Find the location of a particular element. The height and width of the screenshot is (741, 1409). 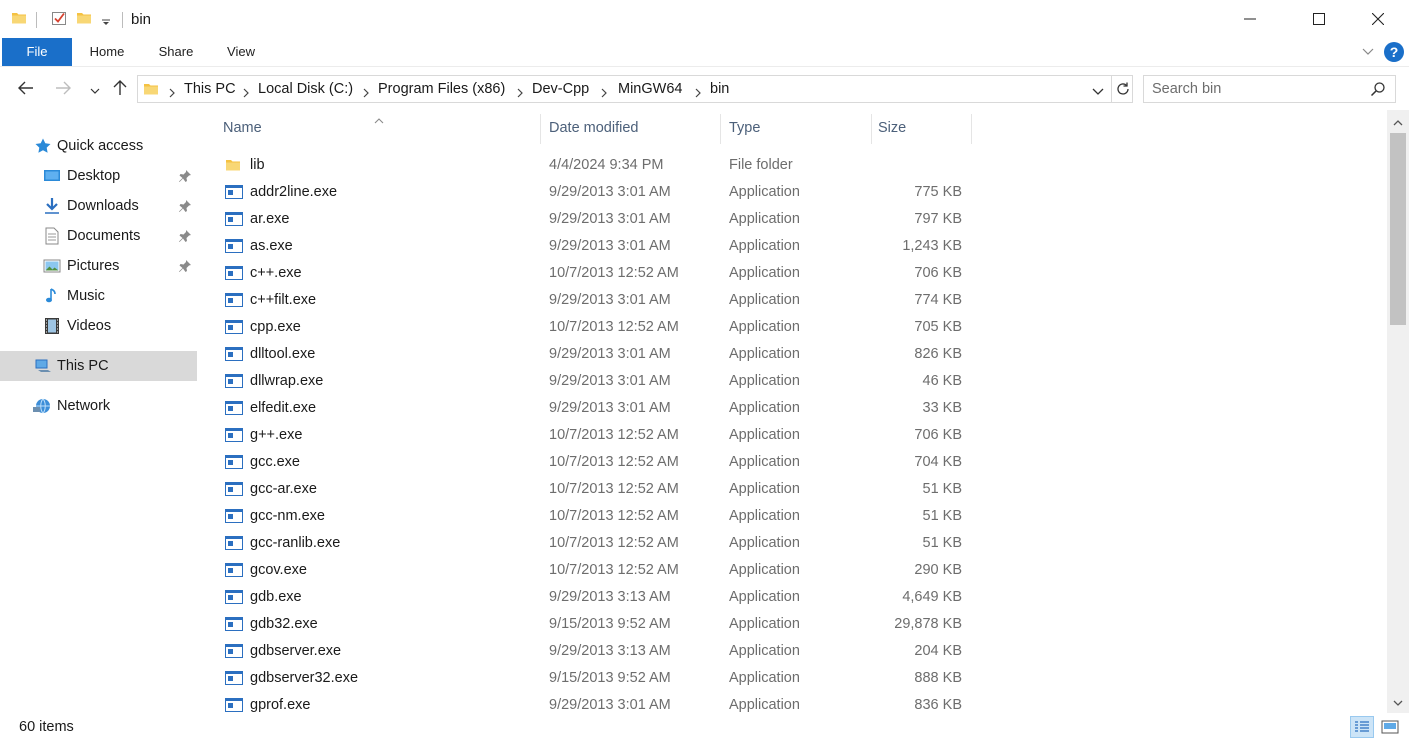

minimize-button is located at coordinates (1250, 19).